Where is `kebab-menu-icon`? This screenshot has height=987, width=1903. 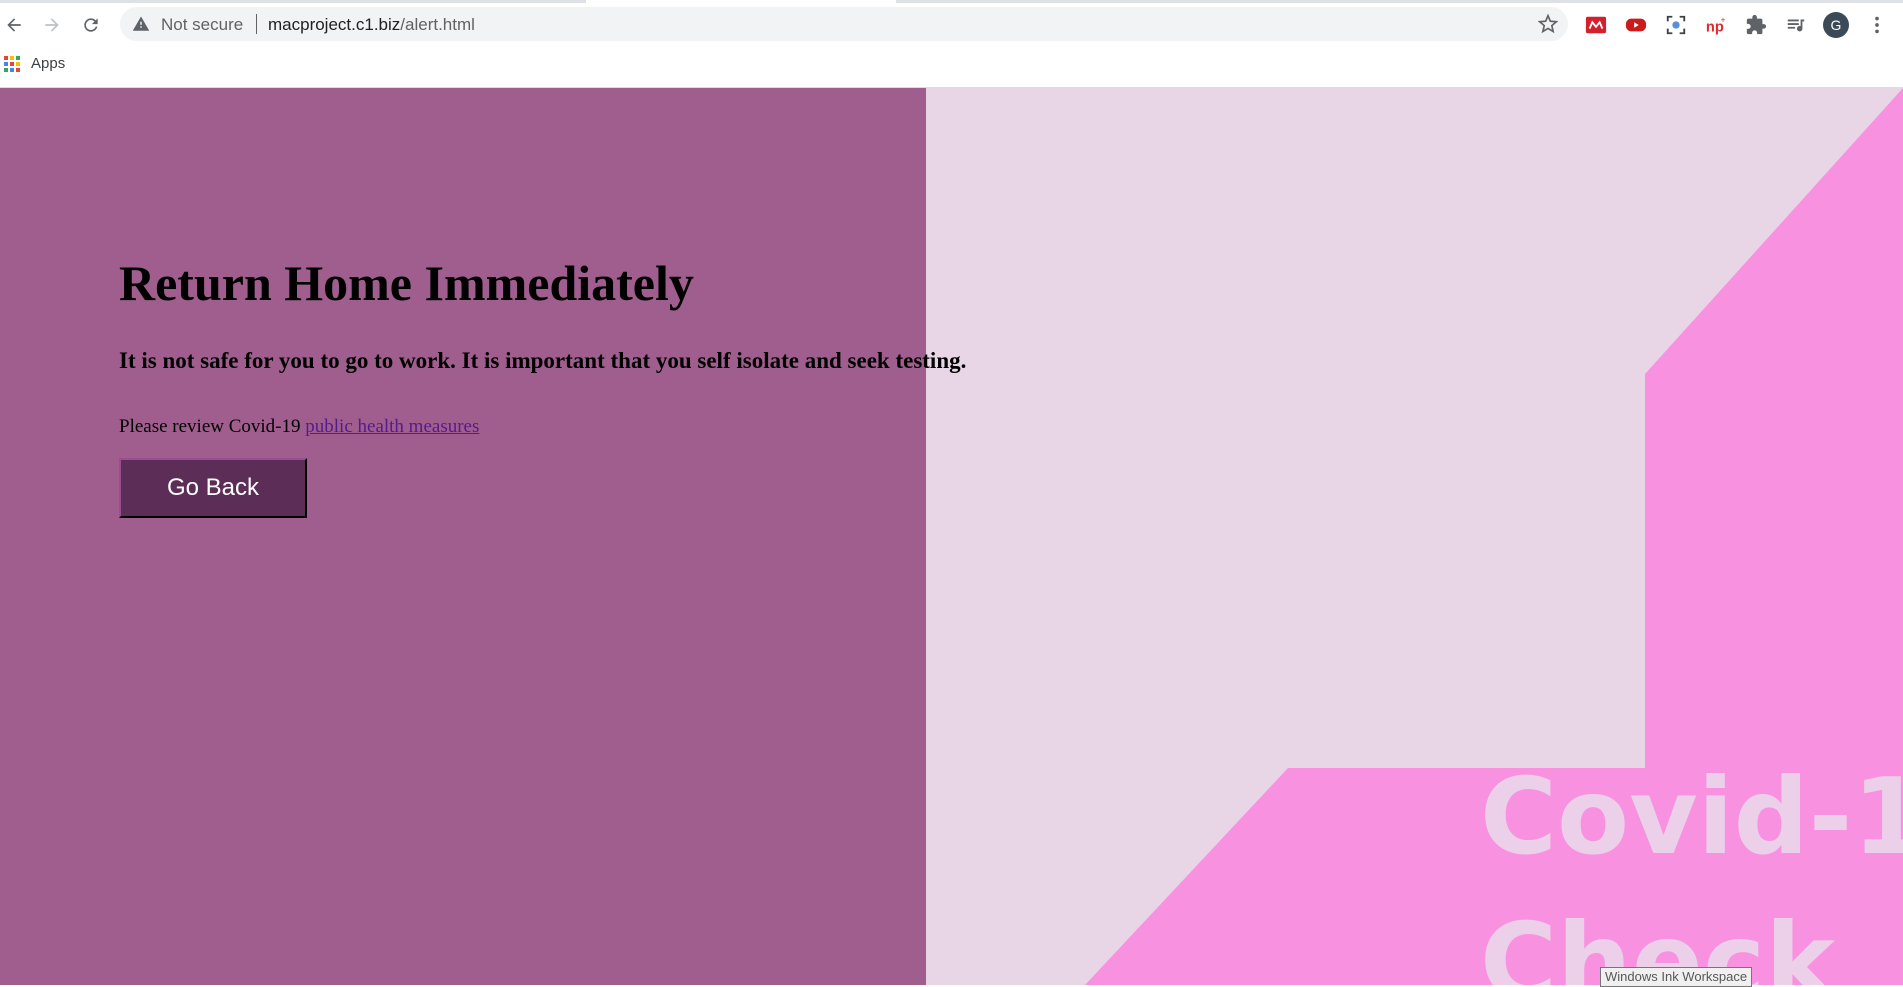
kebab-menu-icon is located at coordinates (1877, 25).